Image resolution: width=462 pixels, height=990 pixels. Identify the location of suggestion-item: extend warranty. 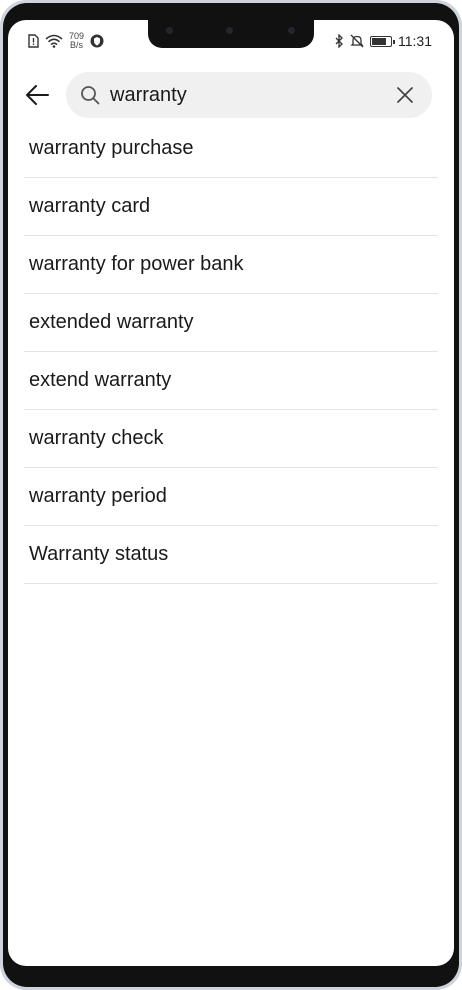
(231, 381).